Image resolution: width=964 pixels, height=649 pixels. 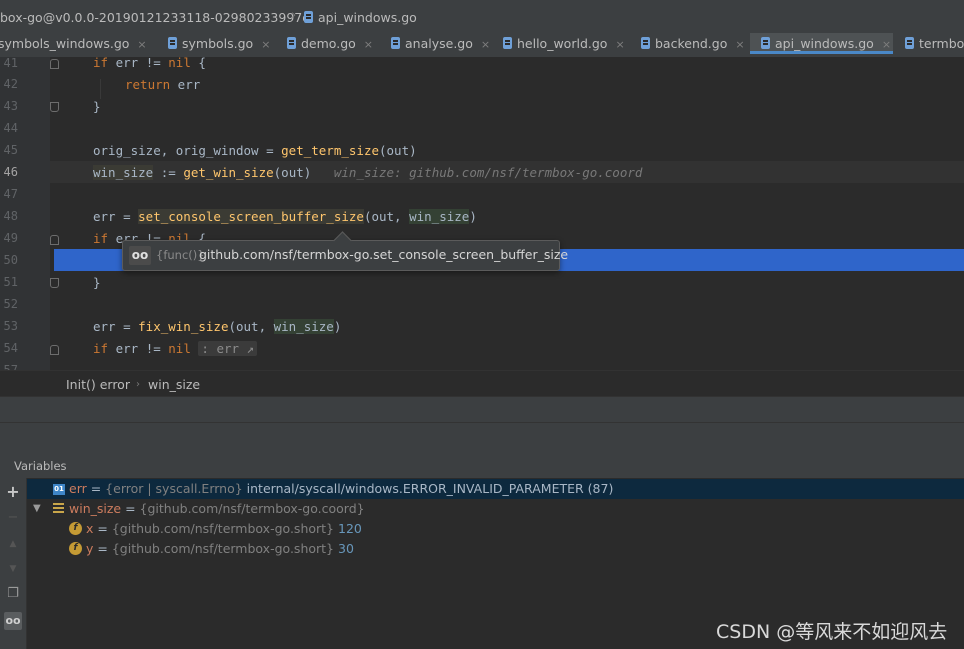 I want to click on tab-demo: demo.go ×, so click(x=330, y=45).